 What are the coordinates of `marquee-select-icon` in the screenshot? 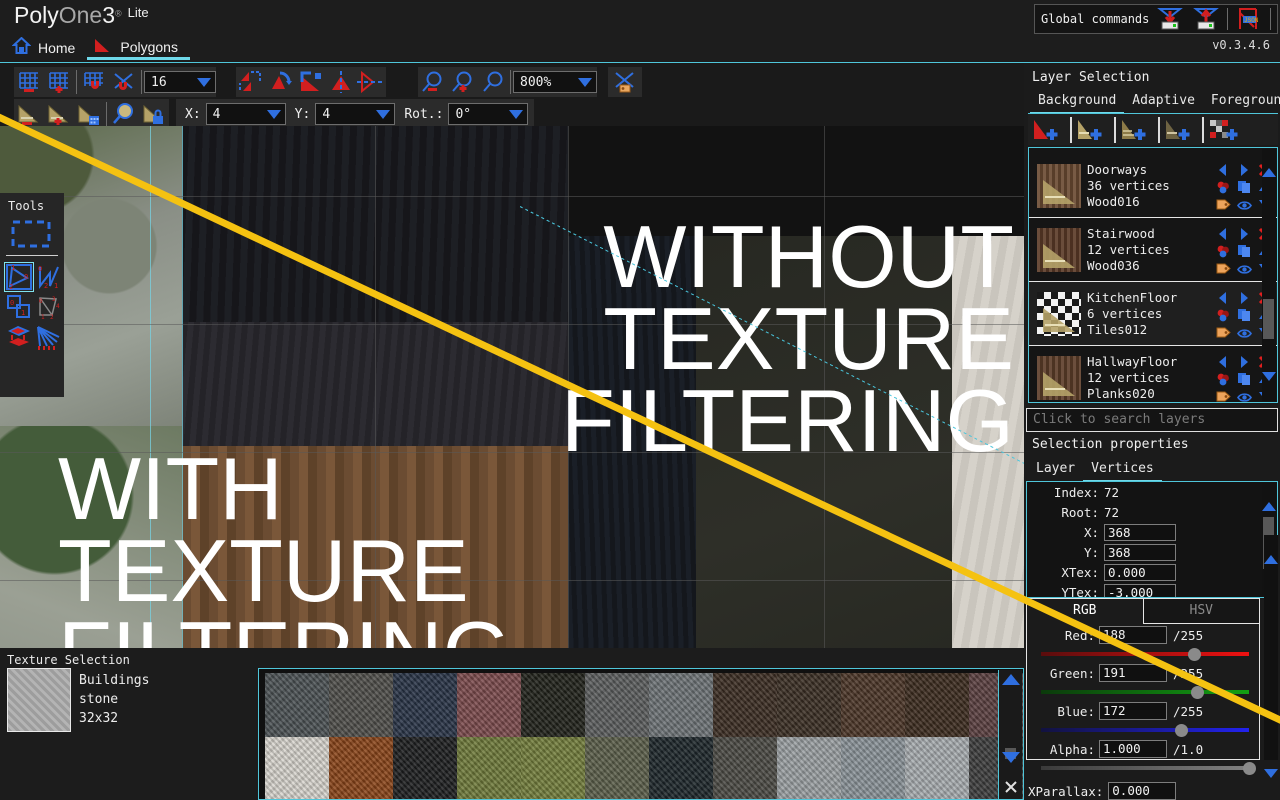 It's located at (31, 234).